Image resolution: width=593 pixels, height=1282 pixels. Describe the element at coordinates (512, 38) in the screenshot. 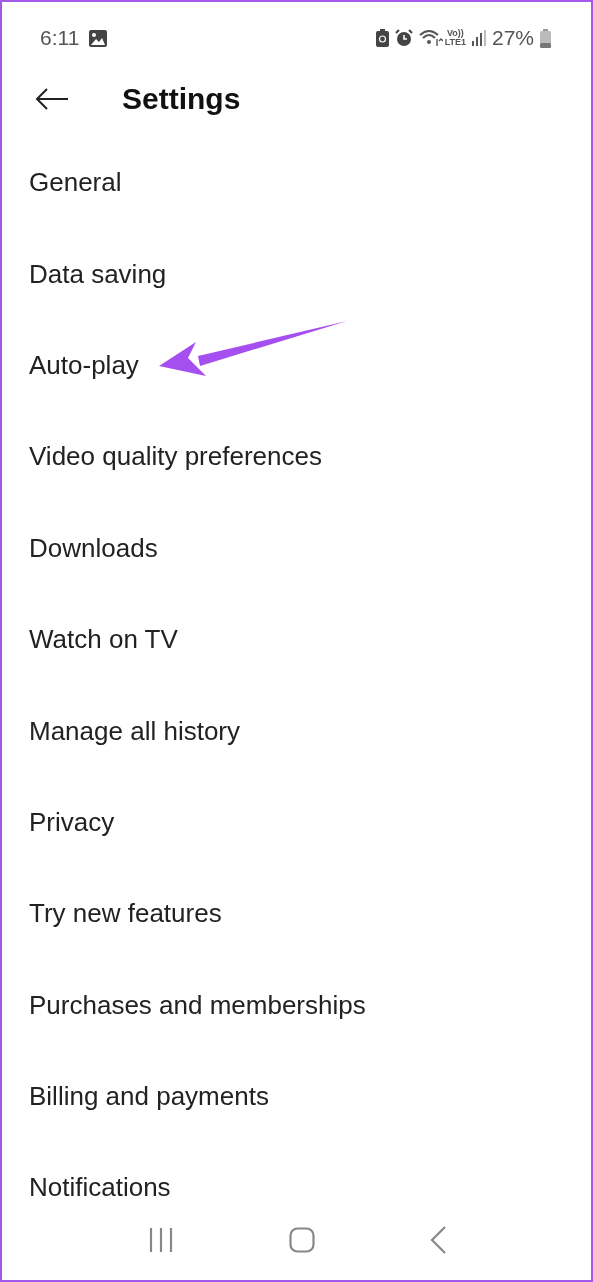

I see `battery-percent: 27%` at that location.